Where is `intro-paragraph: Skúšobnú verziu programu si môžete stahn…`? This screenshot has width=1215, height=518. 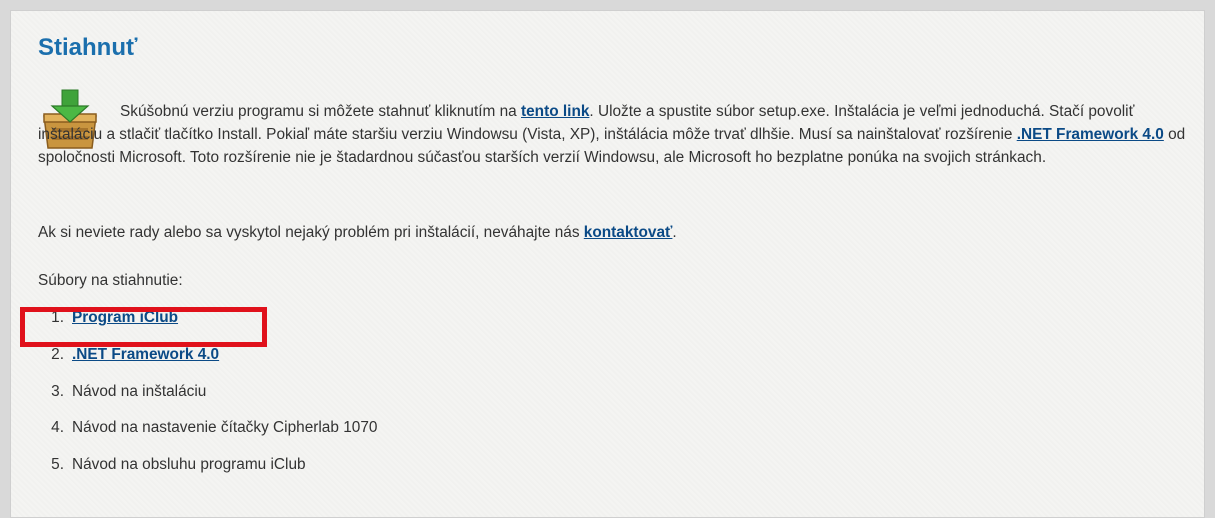
intro-paragraph: Skúšobnú verziu programu si môžete stahn… is located at coordinates (613, 134).